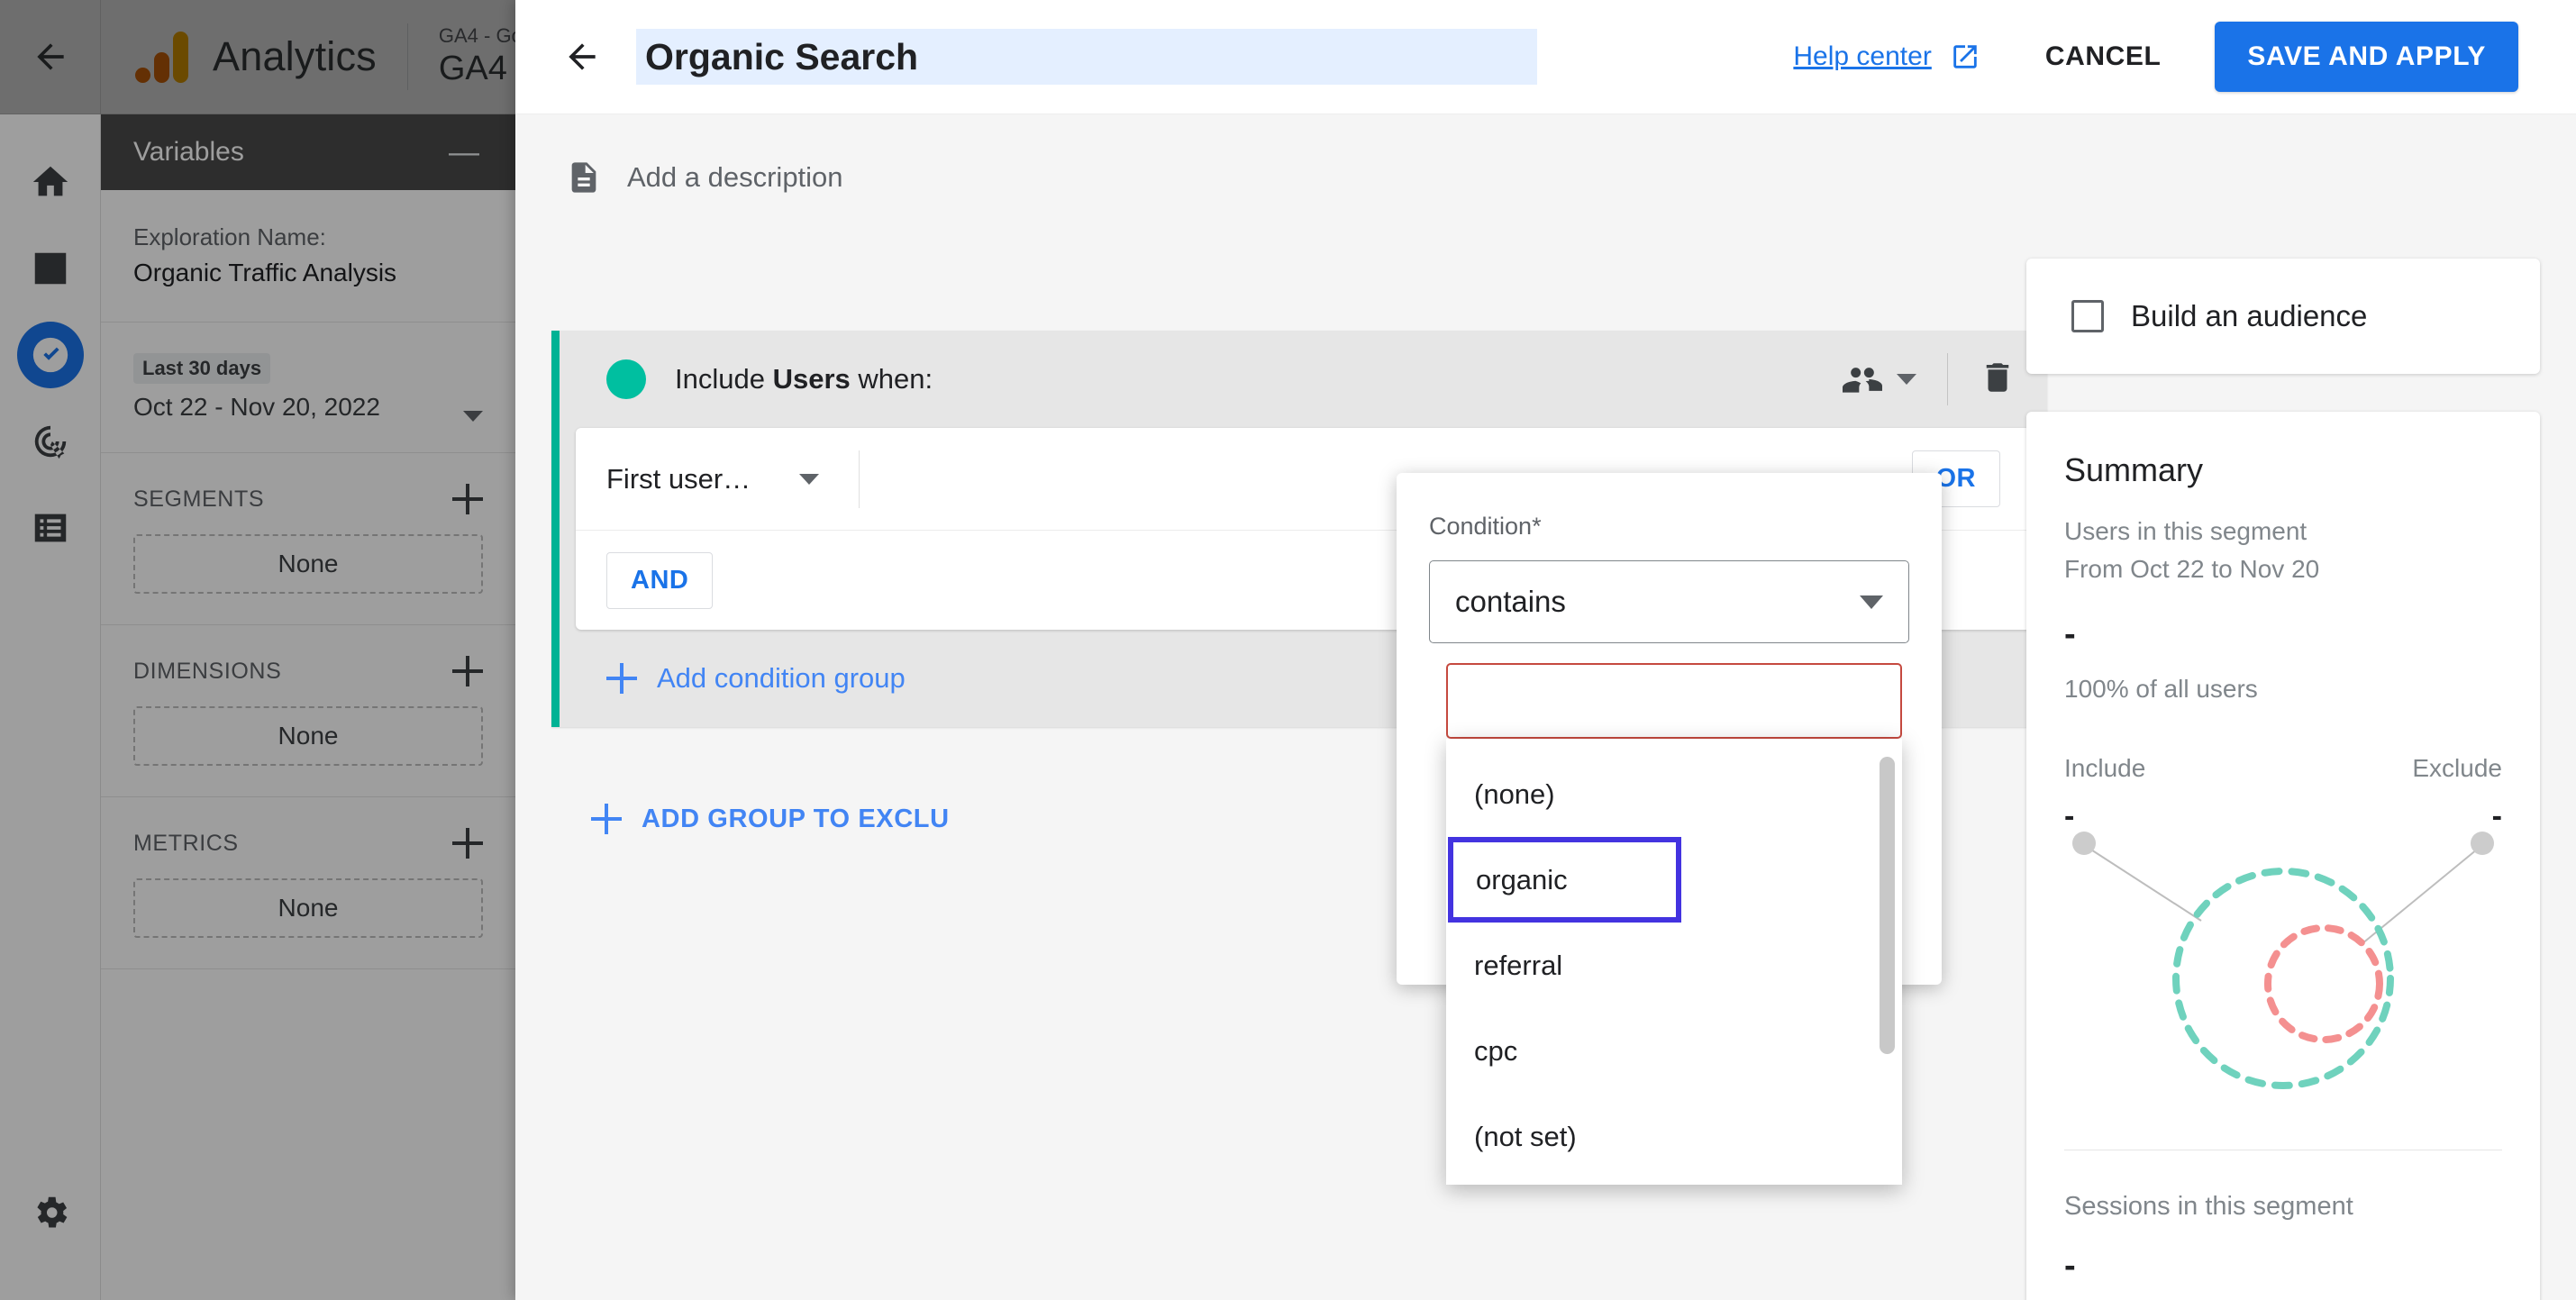 The width and height of the screenshot is (2576, 1300). What do you see at coordinates (2208, 1207) in the screenshot?
I see `summary-sessions-label: Sessions in this segment` at bounding box center [2208, 1207].